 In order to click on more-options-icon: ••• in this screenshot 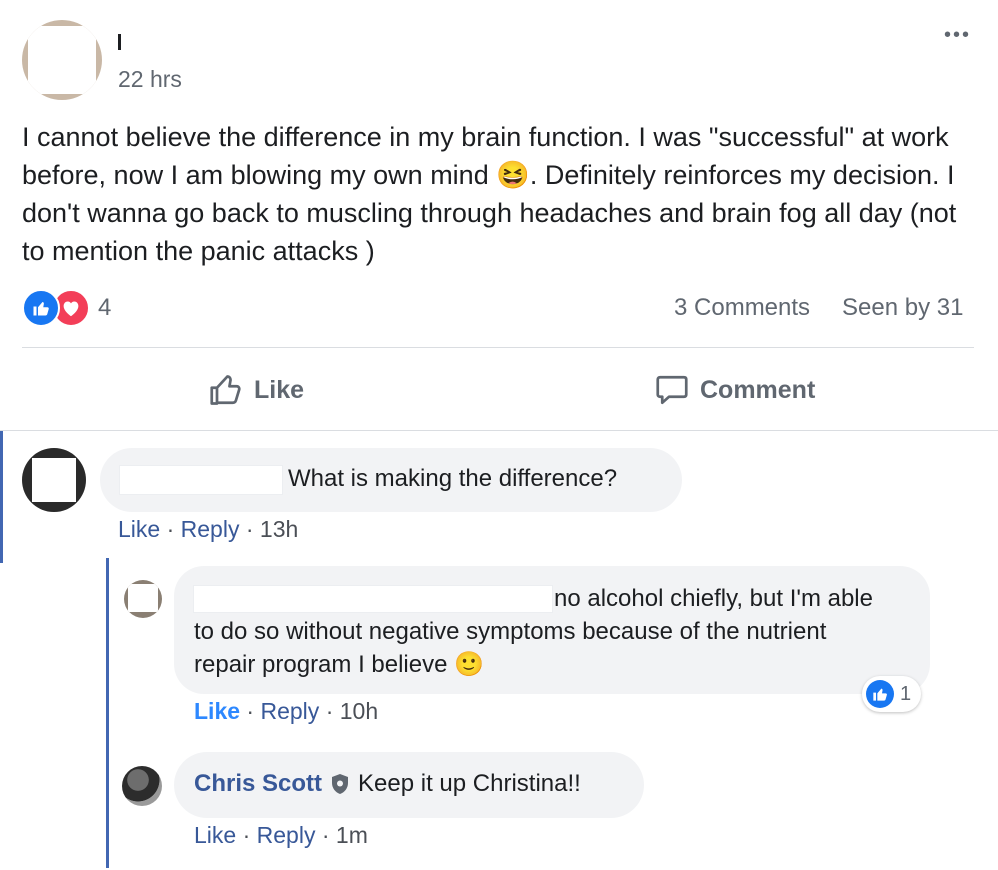, I will do `click(957, 35)`.